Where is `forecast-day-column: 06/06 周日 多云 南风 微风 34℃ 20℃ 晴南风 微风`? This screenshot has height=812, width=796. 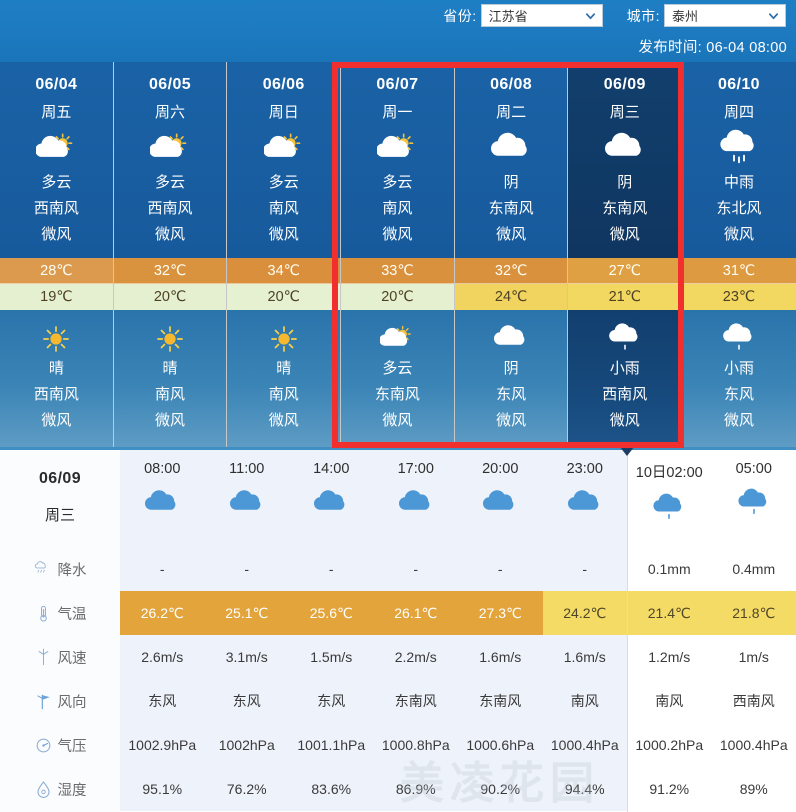
forecast-day-column: 06/06 周日 多云 南风 微风 34℃ 20℃ 晴南风 微风 is located at coordinates (284, 254).